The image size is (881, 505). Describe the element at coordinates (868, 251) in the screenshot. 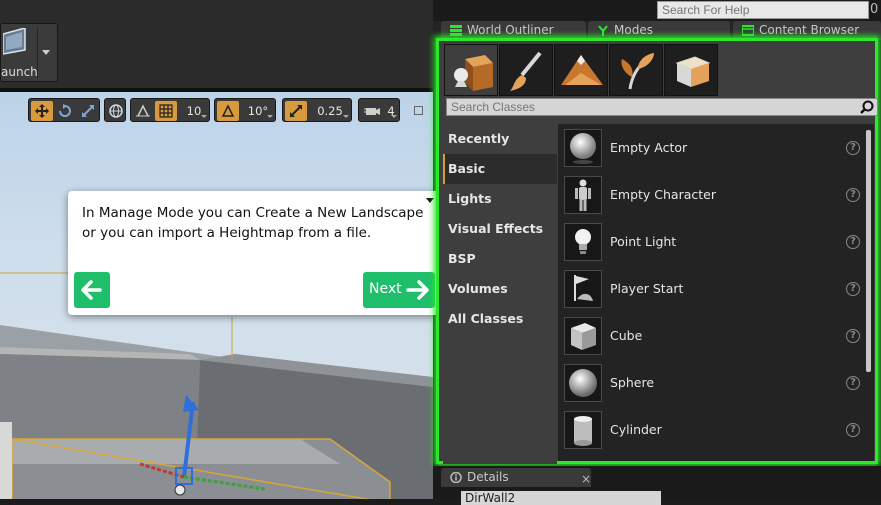

I see `item-list-scrollbar` at that location.